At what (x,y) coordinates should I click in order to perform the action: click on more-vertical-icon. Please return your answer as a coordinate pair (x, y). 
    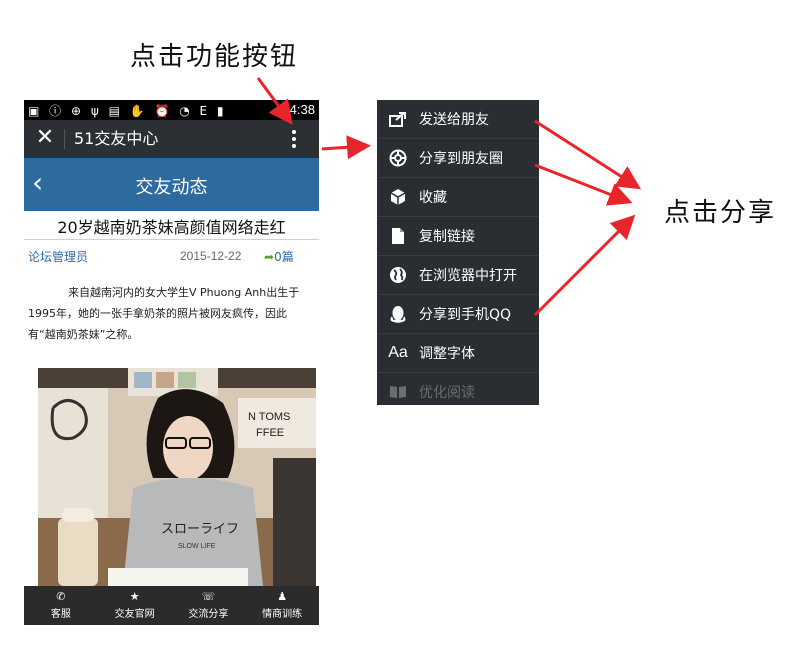
    Looking at the image, I should click on (294, 139).